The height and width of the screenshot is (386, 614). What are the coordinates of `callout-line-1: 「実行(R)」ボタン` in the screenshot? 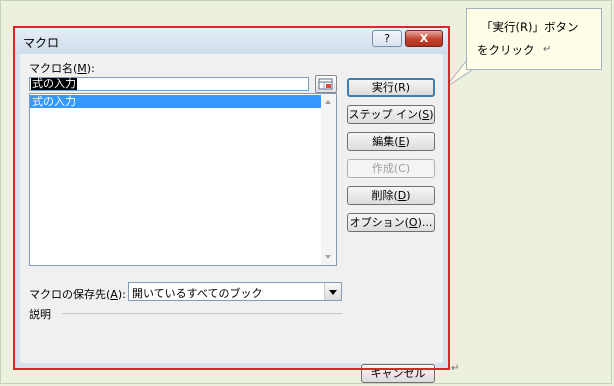 It's located at (530, 27).